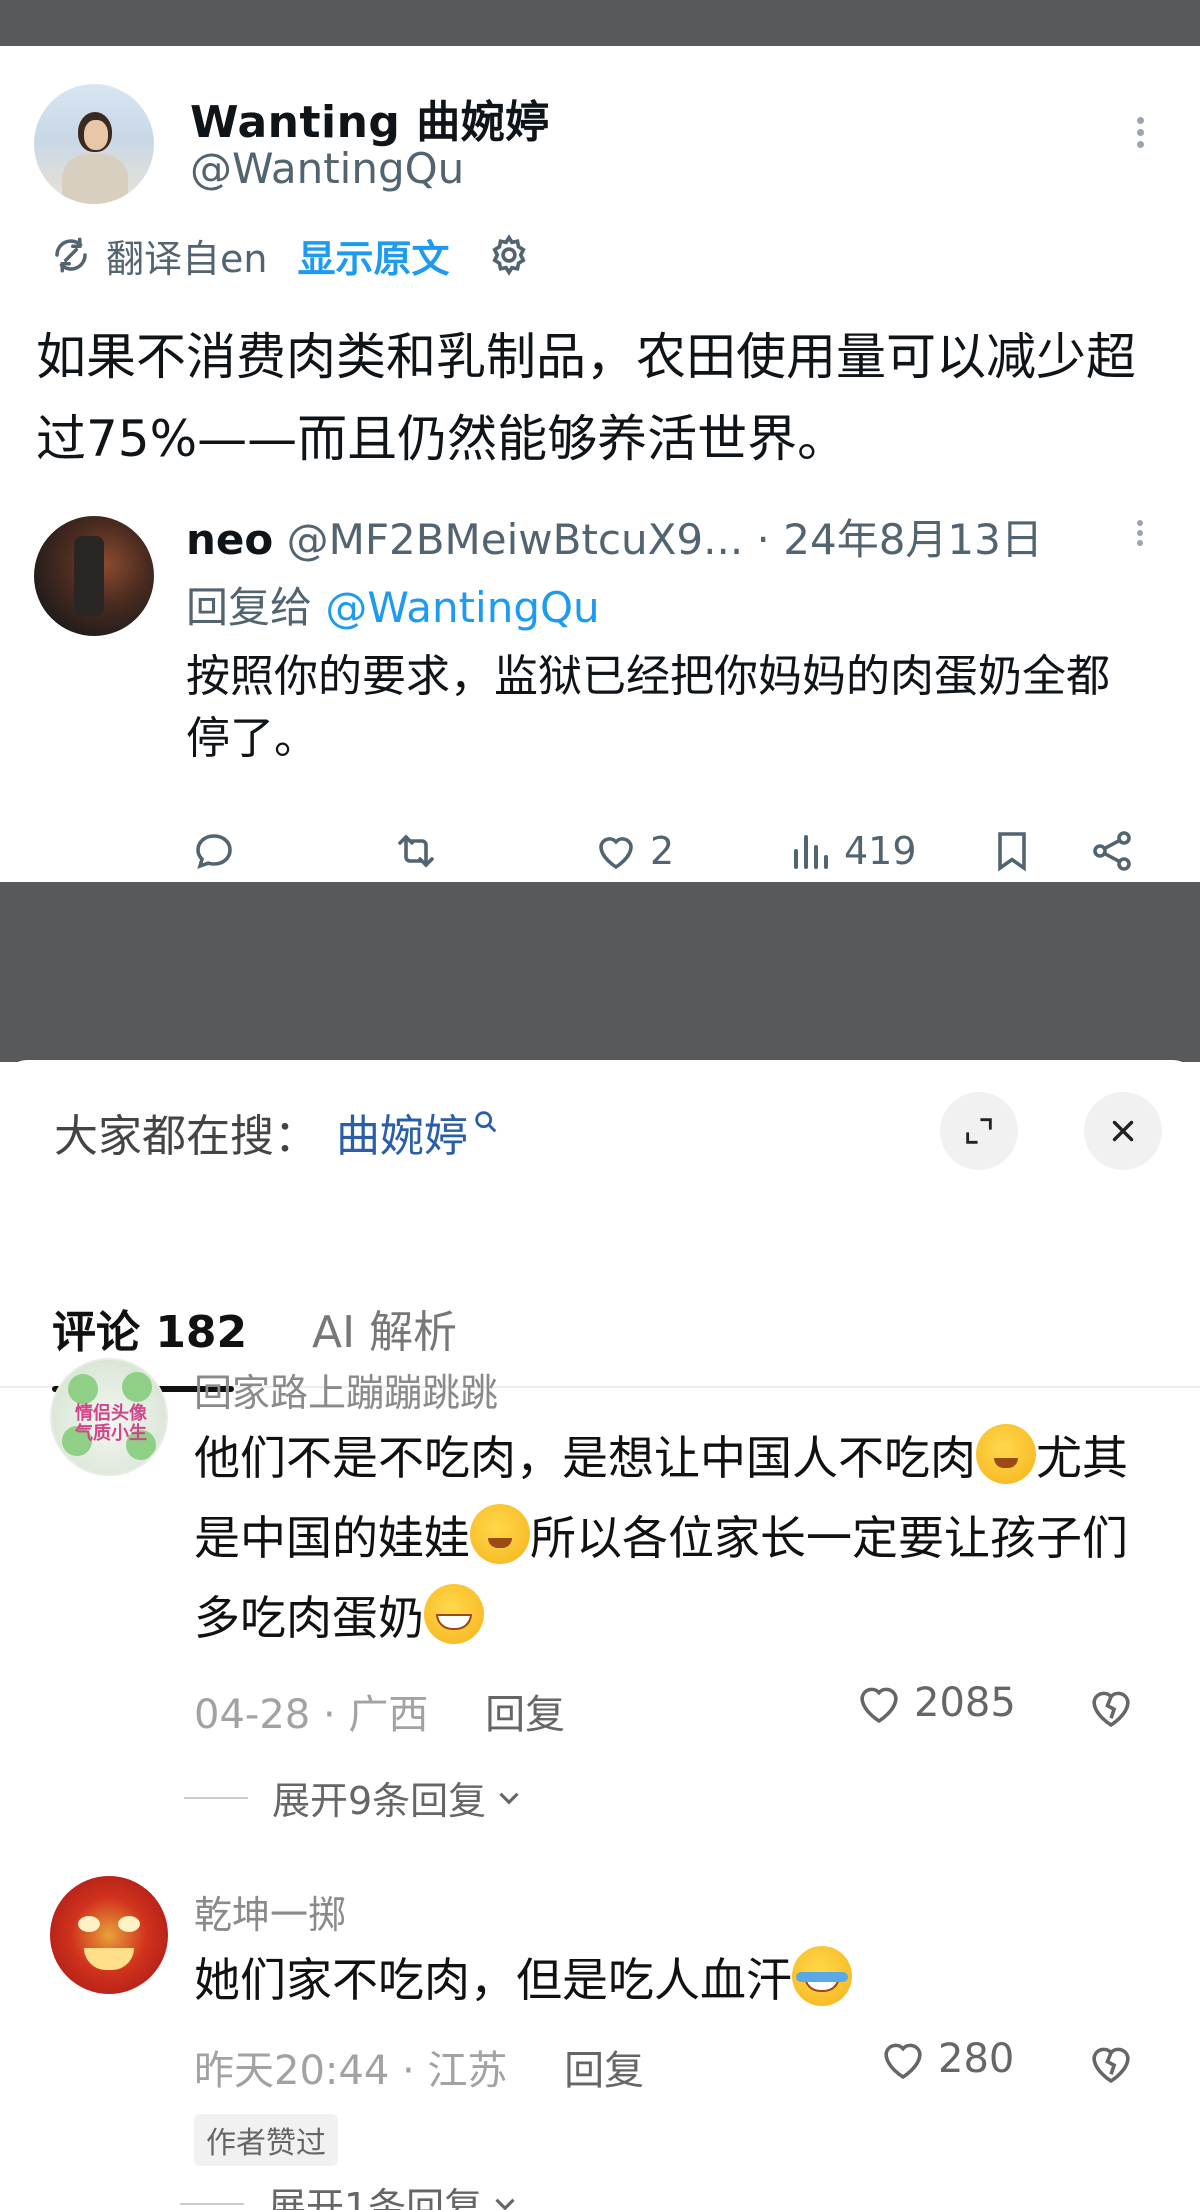 The height and width of the screenshot is (2210, 1200). What do you see at coordinates (486, 1122) in the screenshot?
I see `search-icon` at bounding box center [486, 1122].